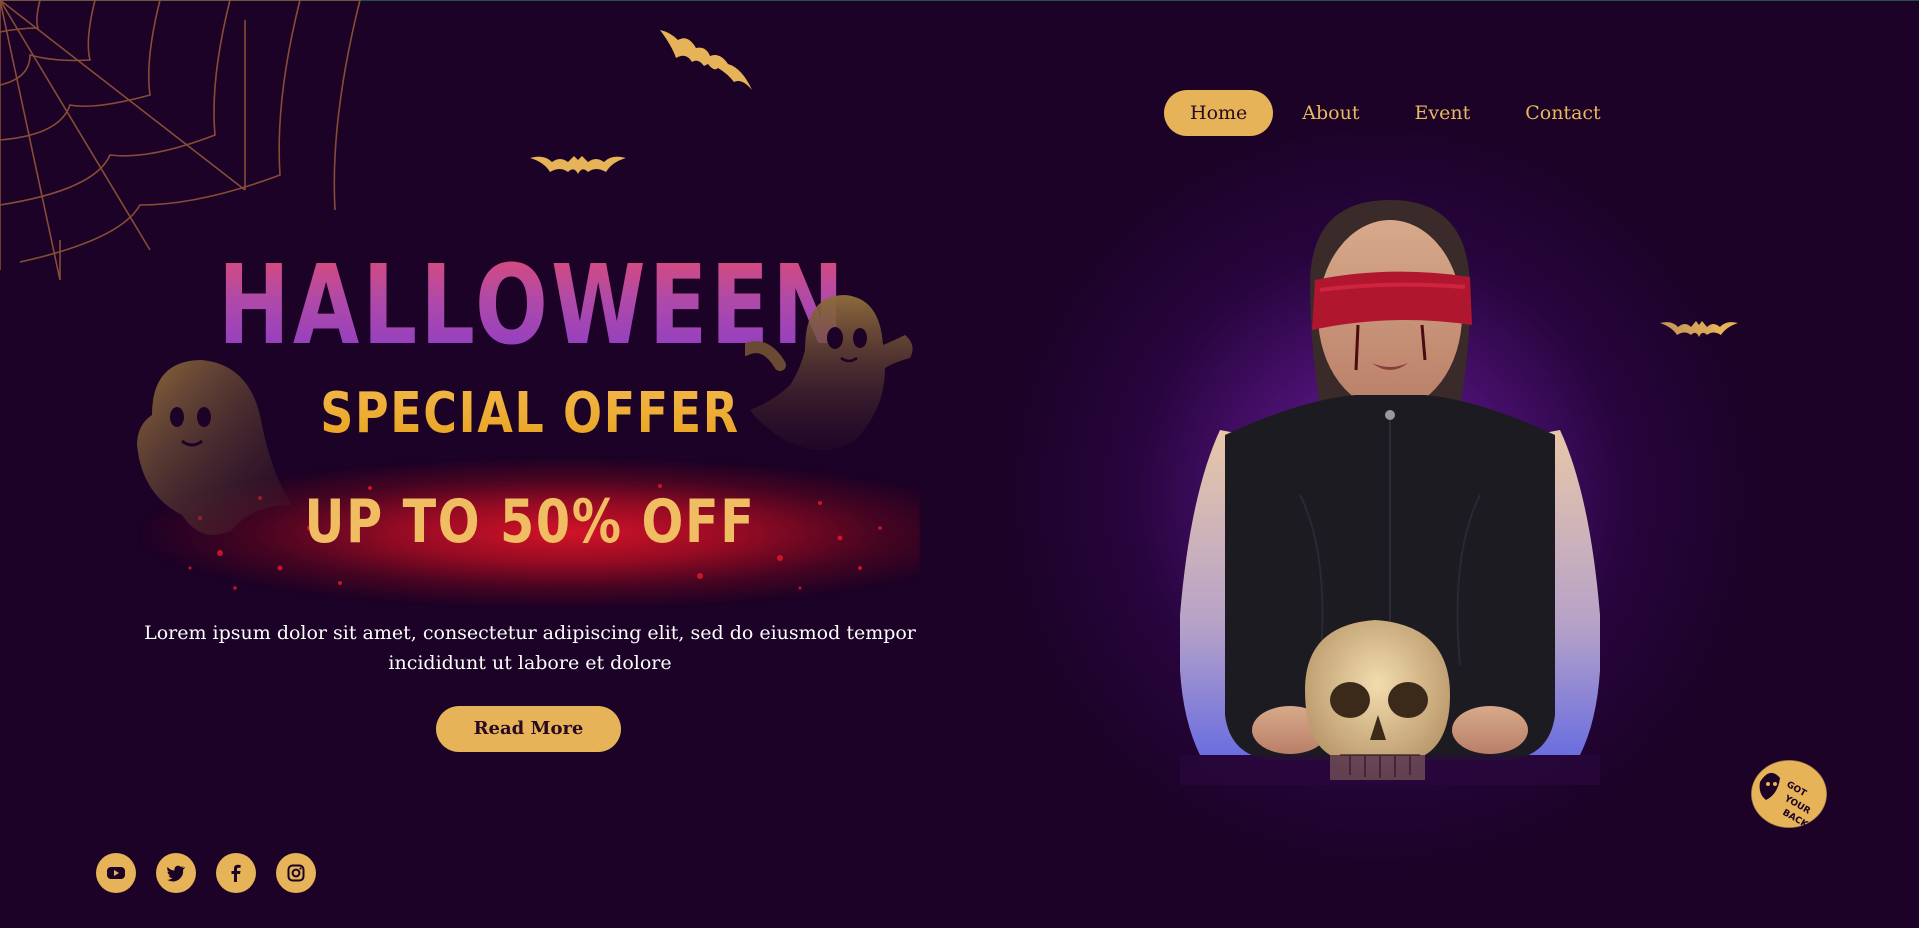  I want to click on facebook-icon, so click(236, 873).